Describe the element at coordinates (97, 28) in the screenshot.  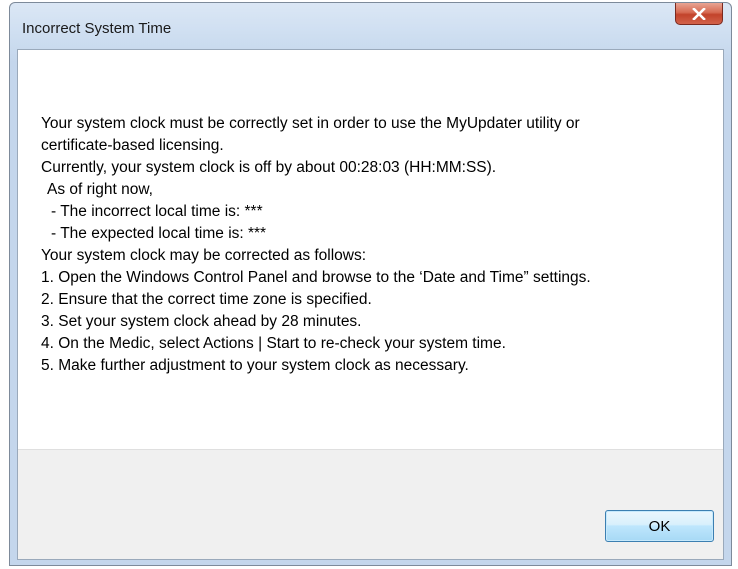
I see `dialog-title: Incorrect System Time` at that location.